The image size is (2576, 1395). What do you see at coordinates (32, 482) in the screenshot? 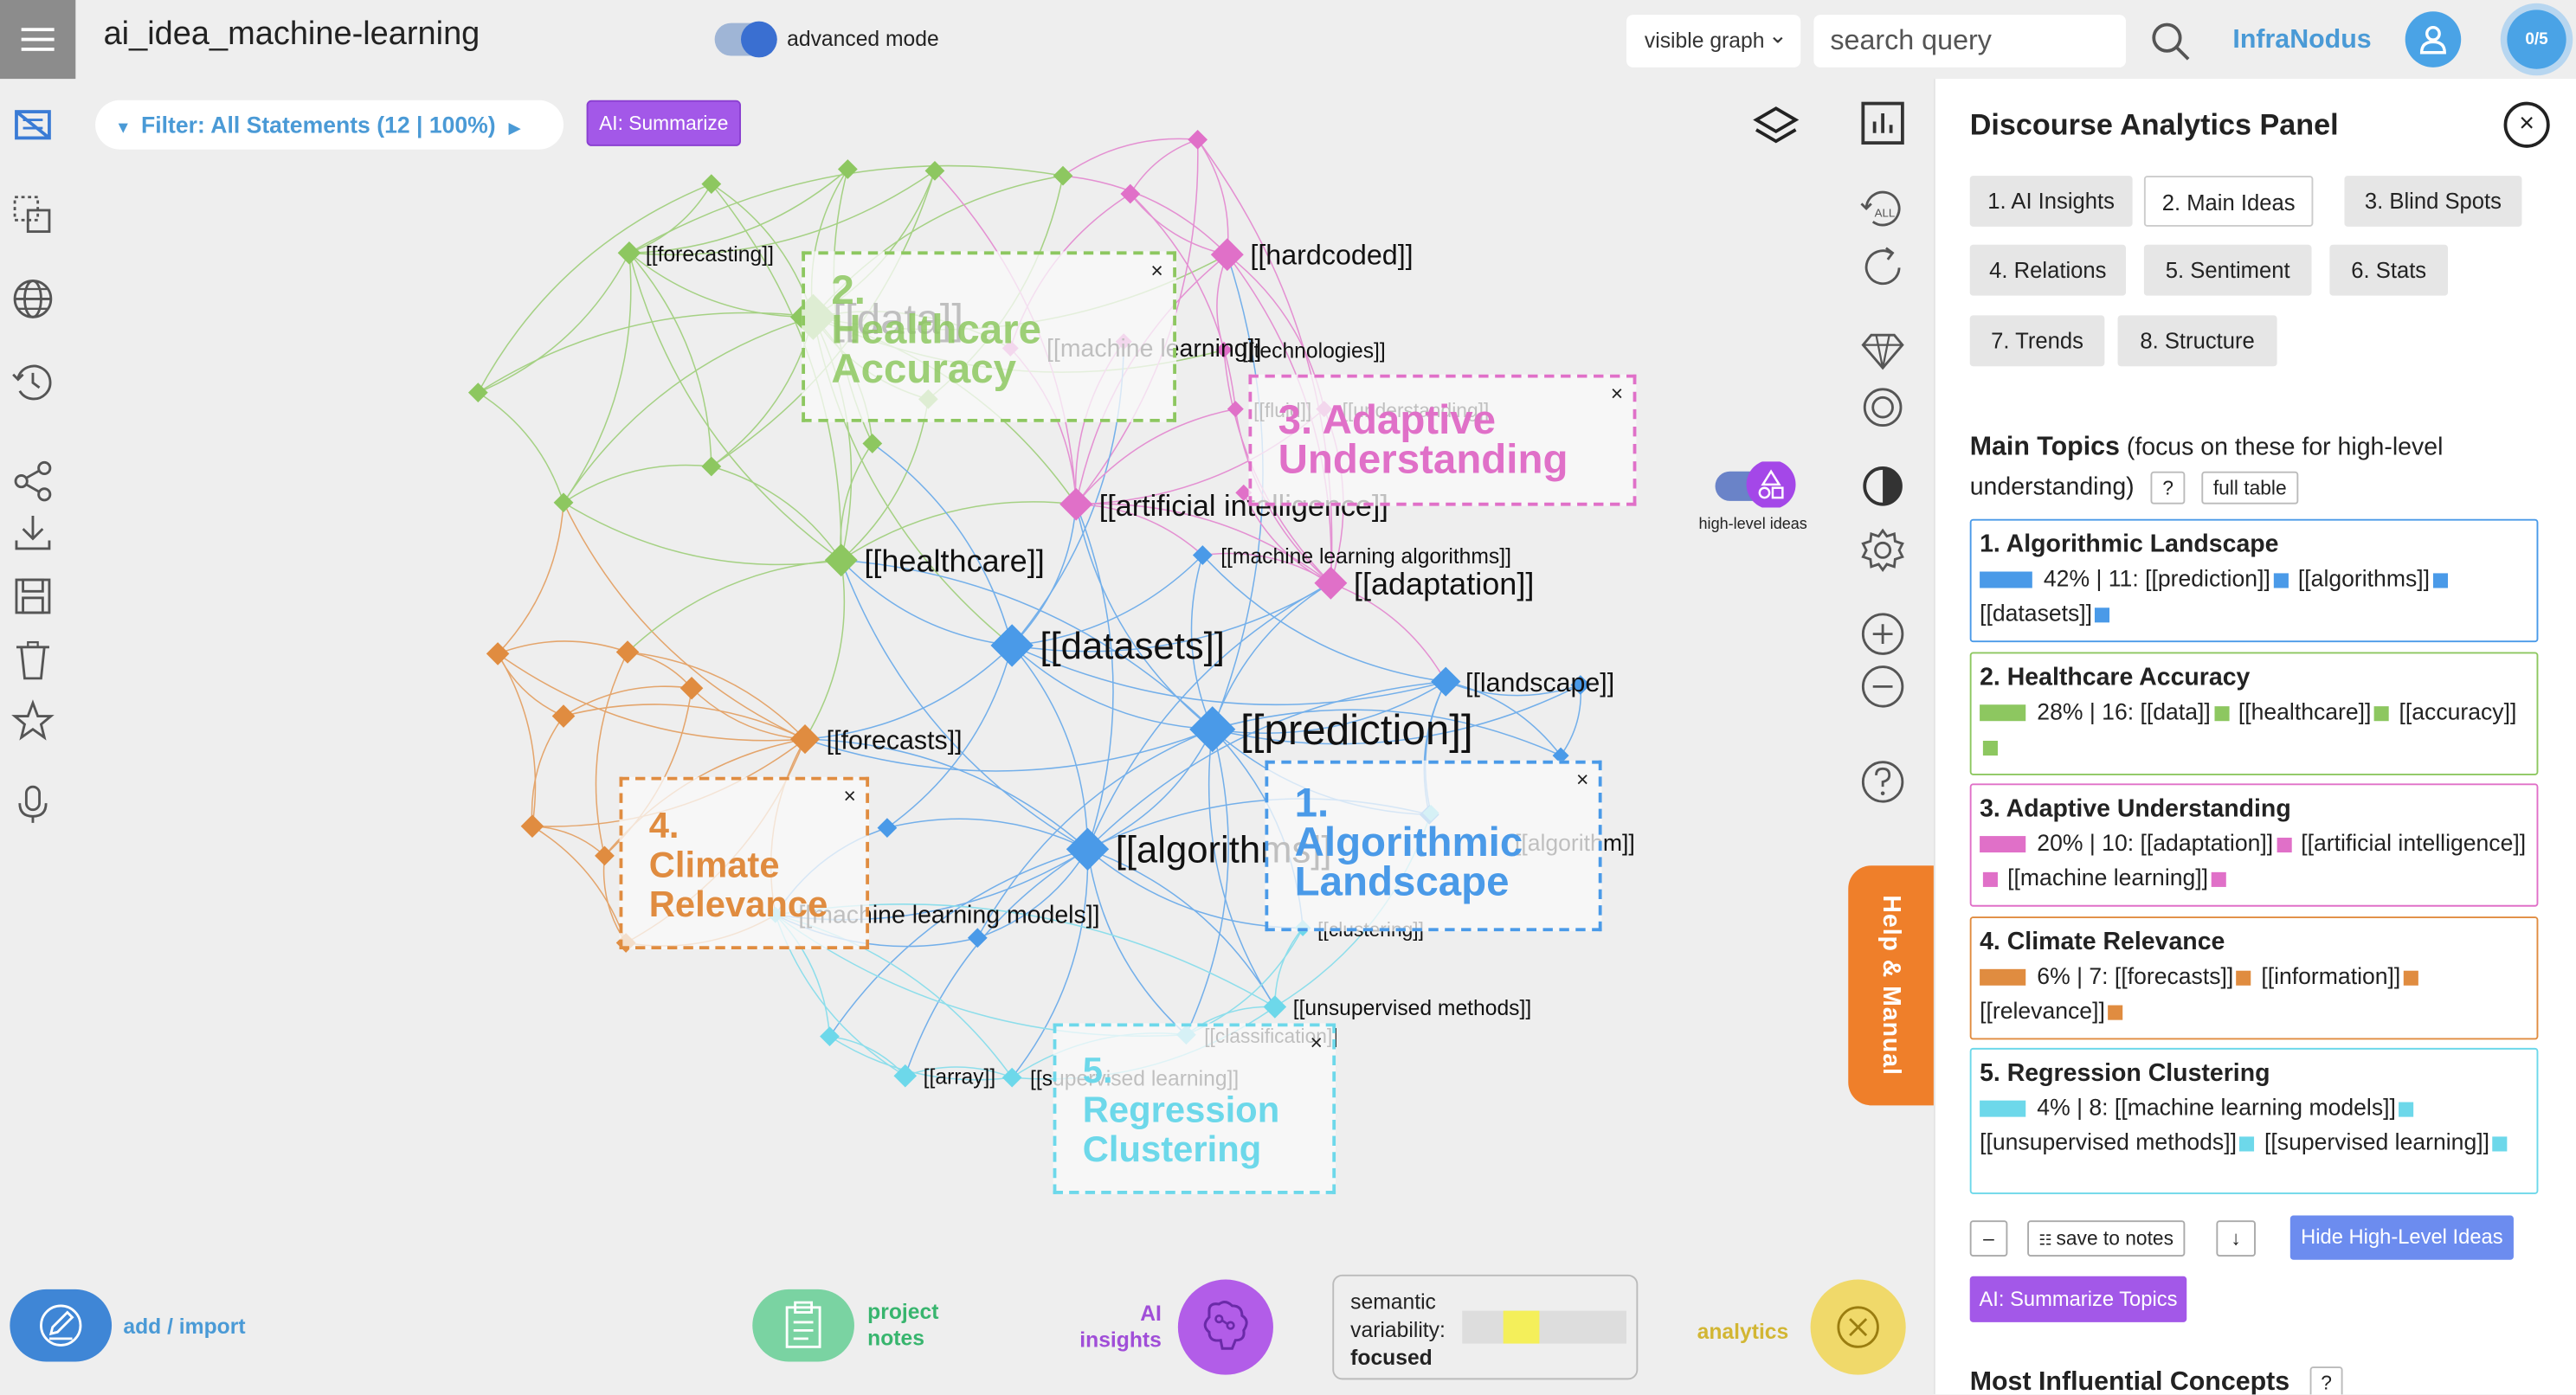
I see `share-icon` at bounding box center [32, 482].